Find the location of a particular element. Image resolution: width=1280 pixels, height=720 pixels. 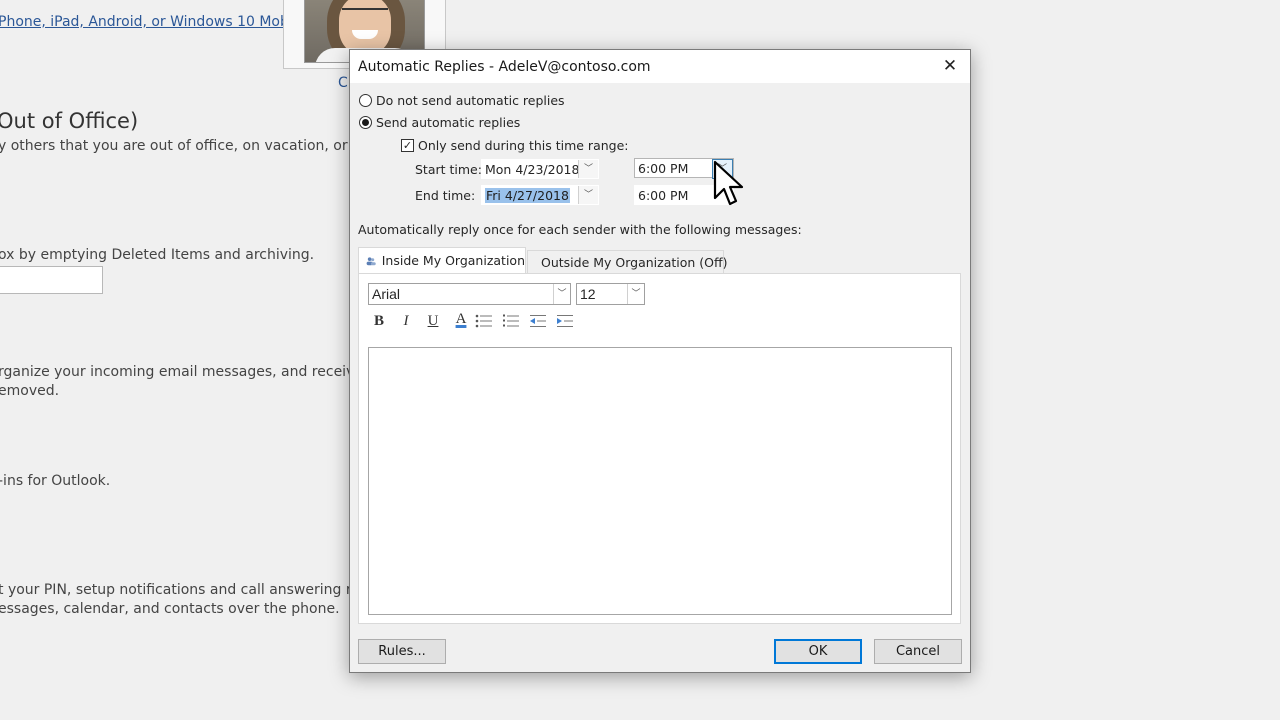

radio-button-on is located at coordinates (365, 122).